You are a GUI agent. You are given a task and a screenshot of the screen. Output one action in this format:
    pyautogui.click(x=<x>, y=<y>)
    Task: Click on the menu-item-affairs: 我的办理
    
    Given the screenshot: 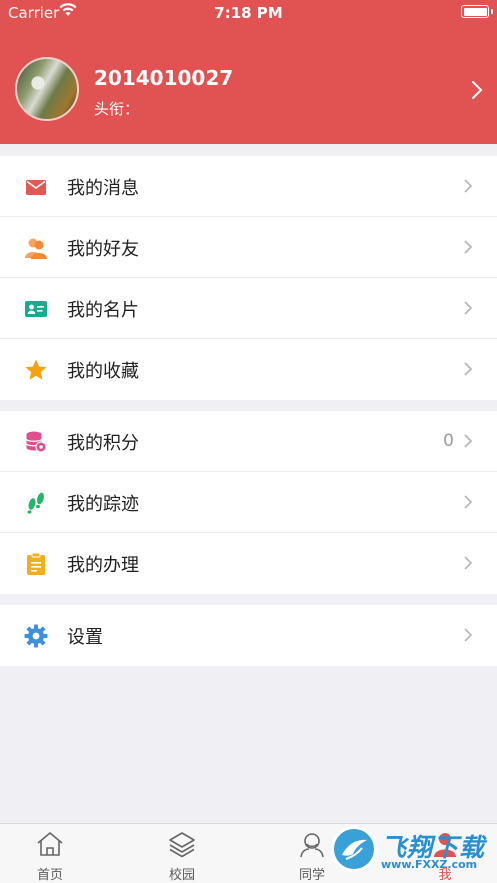 What is the action you would take?
    pyautogui.click(x=248, y=563)
    